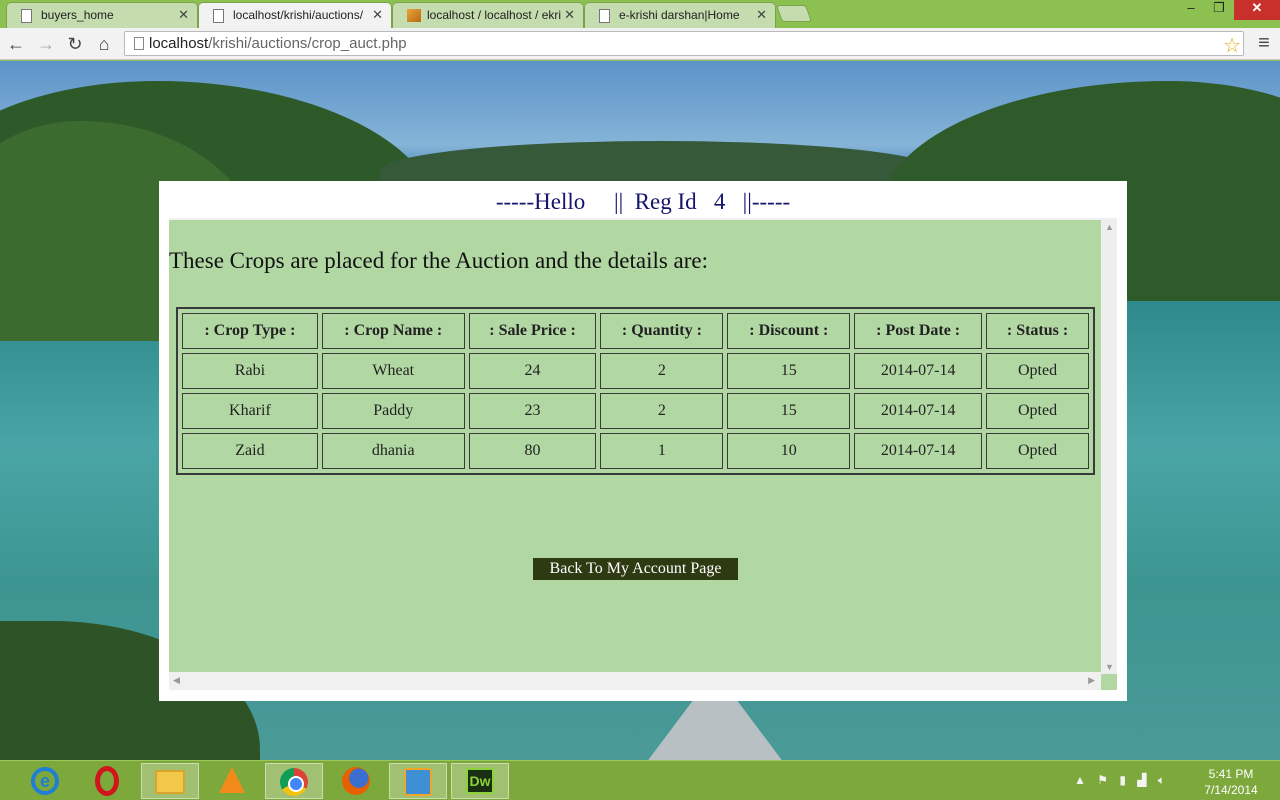 This screenshot has width=1280, height=800. I want to click on taskbar-internet-explorer: e, so click(45, 781).